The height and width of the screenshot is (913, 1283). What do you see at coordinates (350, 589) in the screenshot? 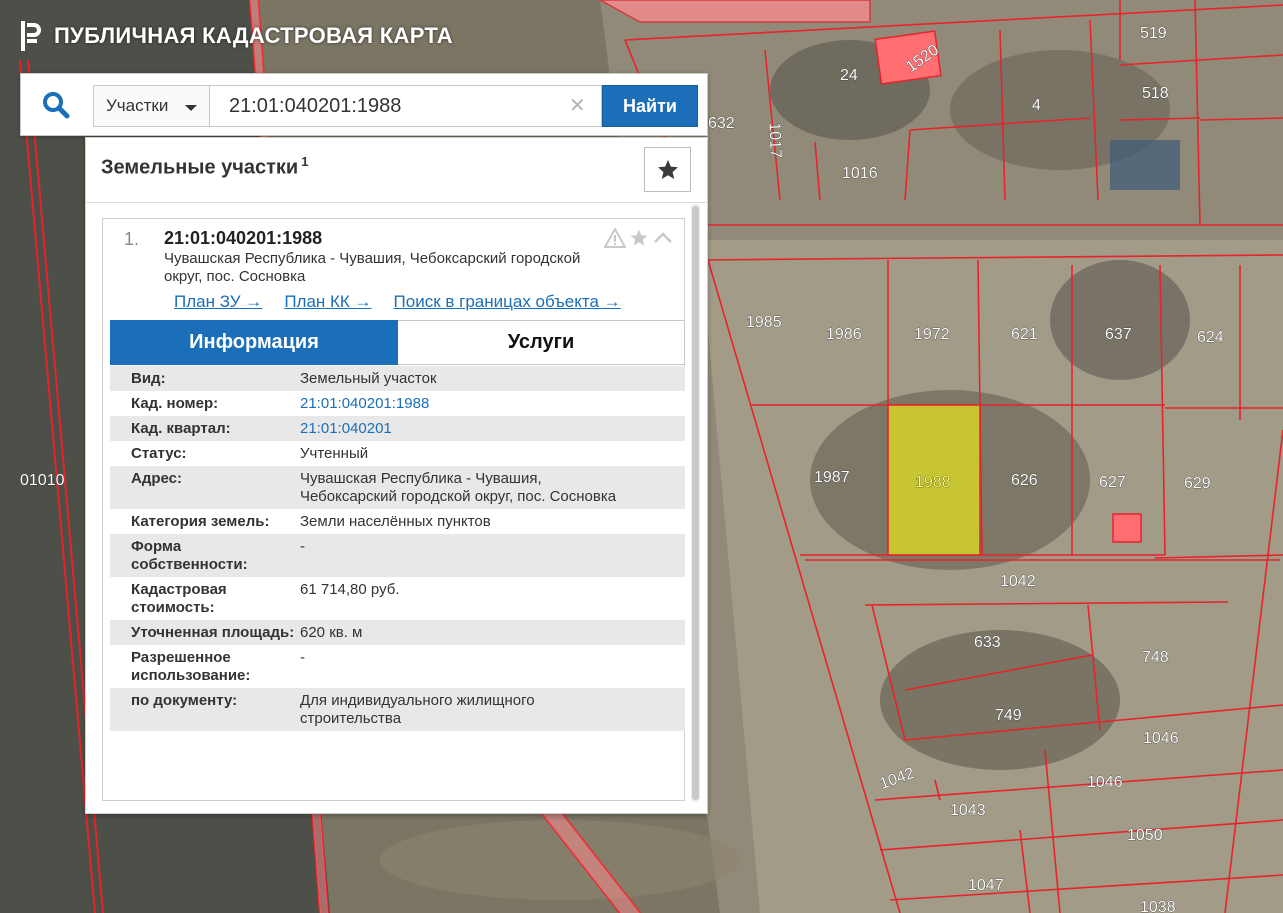
I see `info-value: 61 714,80 руб.` at bounding box center [350, 589].